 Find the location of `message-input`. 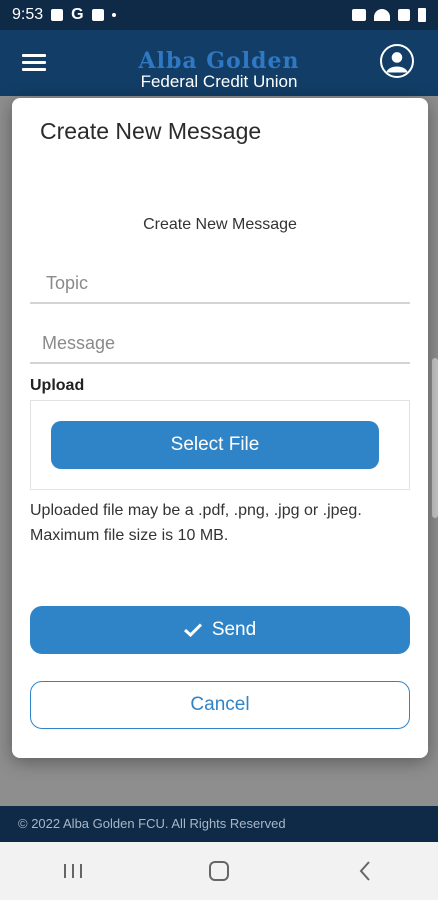

message-input is located at coordinates (220, 344).